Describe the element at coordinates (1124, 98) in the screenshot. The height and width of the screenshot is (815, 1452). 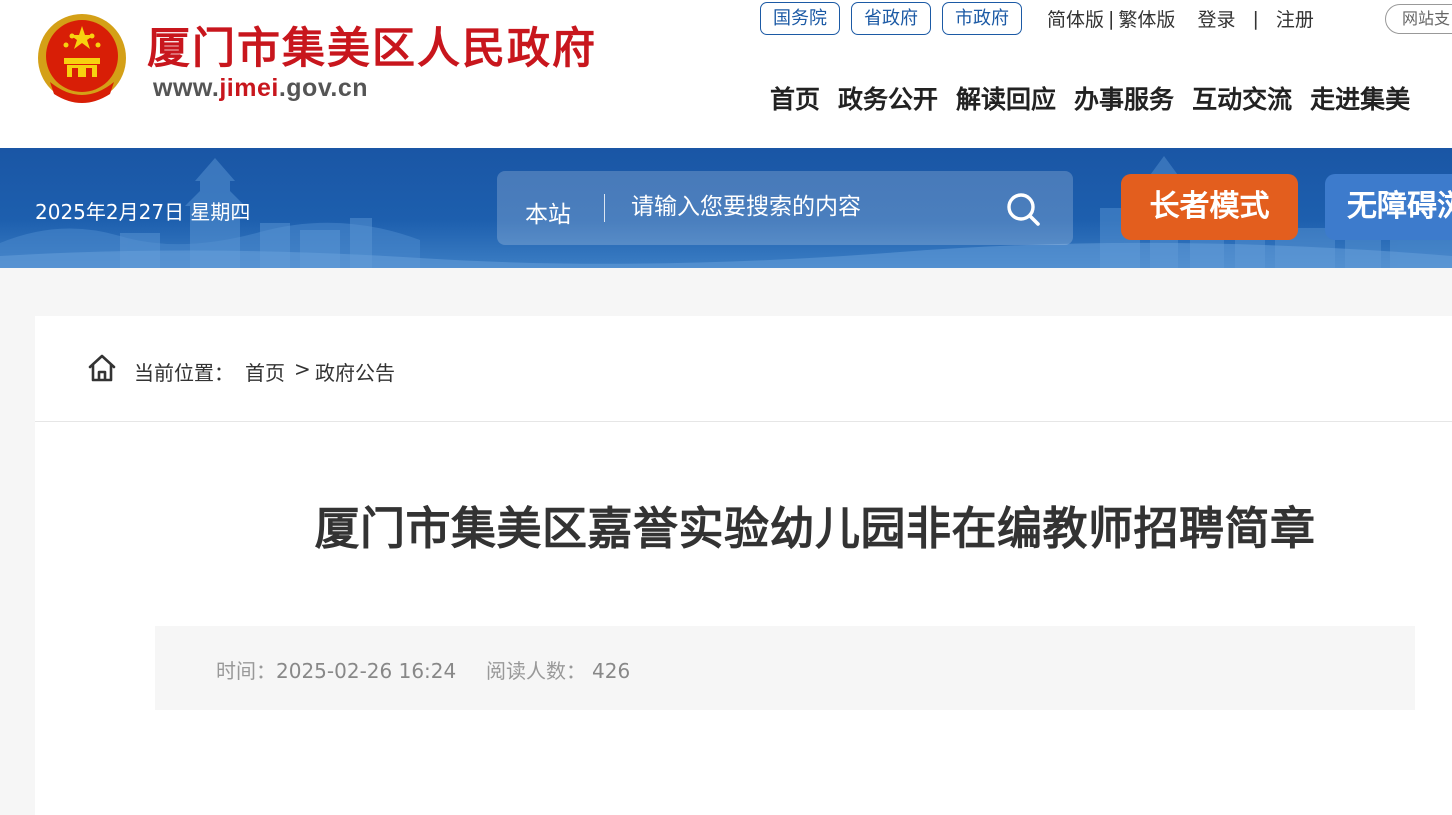
I see `nav-item-services: 办事服务` at that location.